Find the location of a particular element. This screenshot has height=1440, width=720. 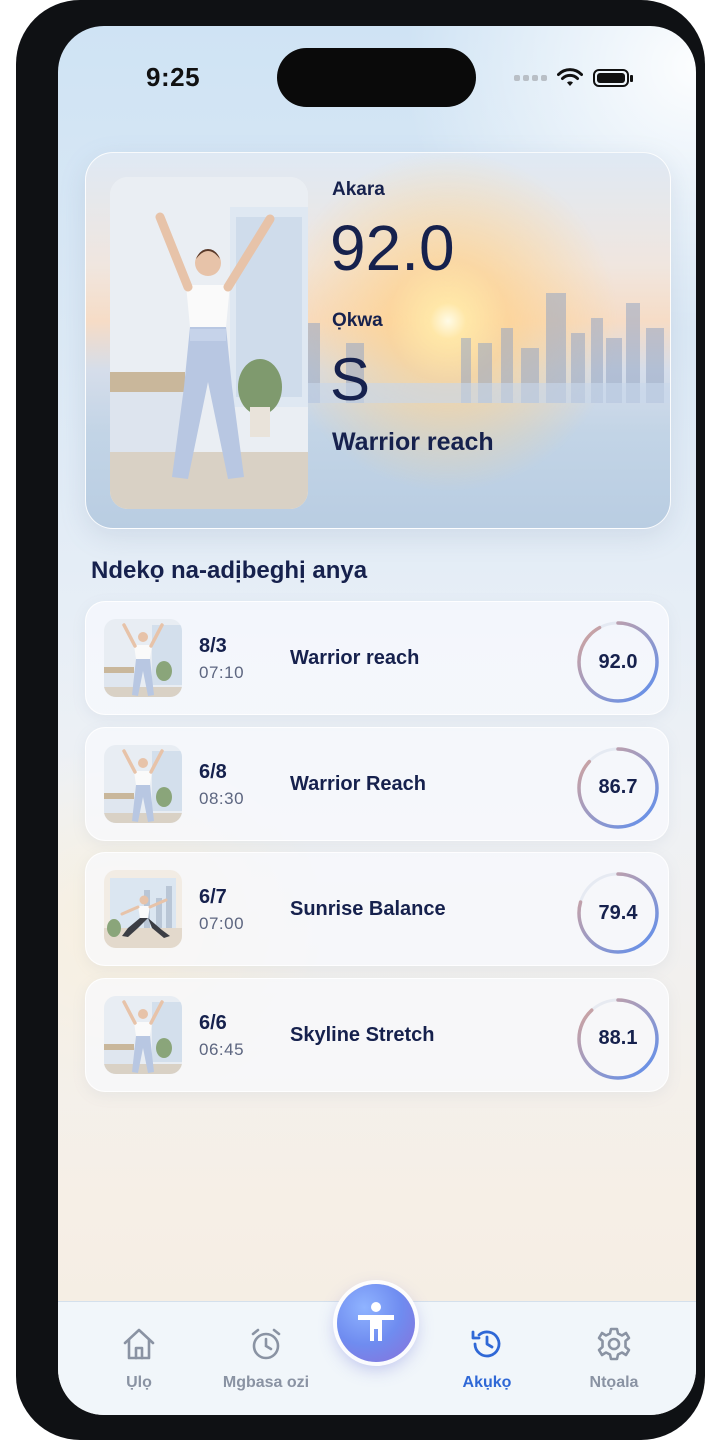

history-icon is located at coordinates (486, 1344).